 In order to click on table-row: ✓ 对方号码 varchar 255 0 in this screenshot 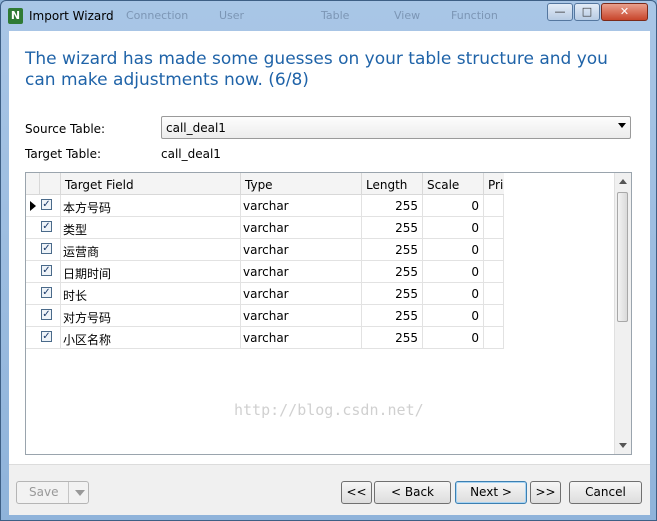, I will do `click(265, 316)`.